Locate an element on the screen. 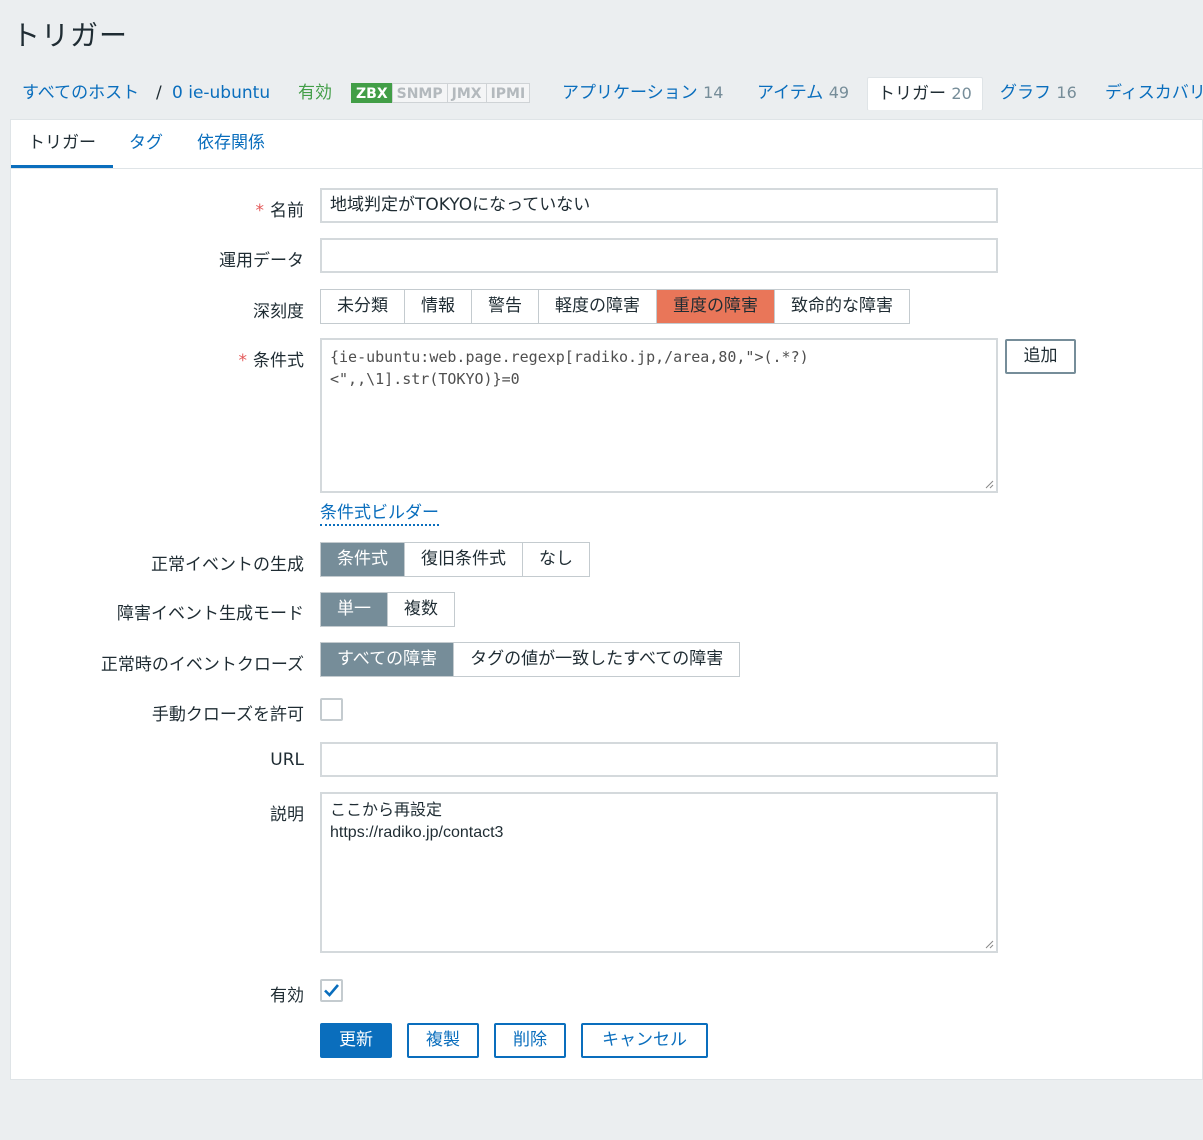  snmp-badge: SNMP is located at coordinates (419, 93).